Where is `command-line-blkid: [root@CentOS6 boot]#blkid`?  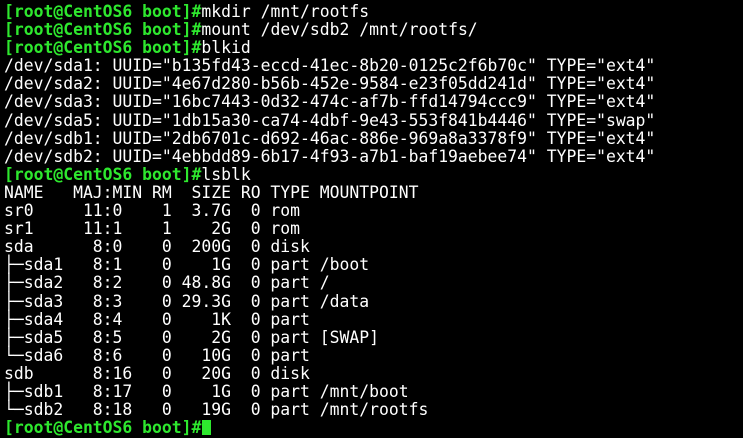 command-line-blkid: [root@CentOS6 boot]#blkid is located at coordinates (373, 48).